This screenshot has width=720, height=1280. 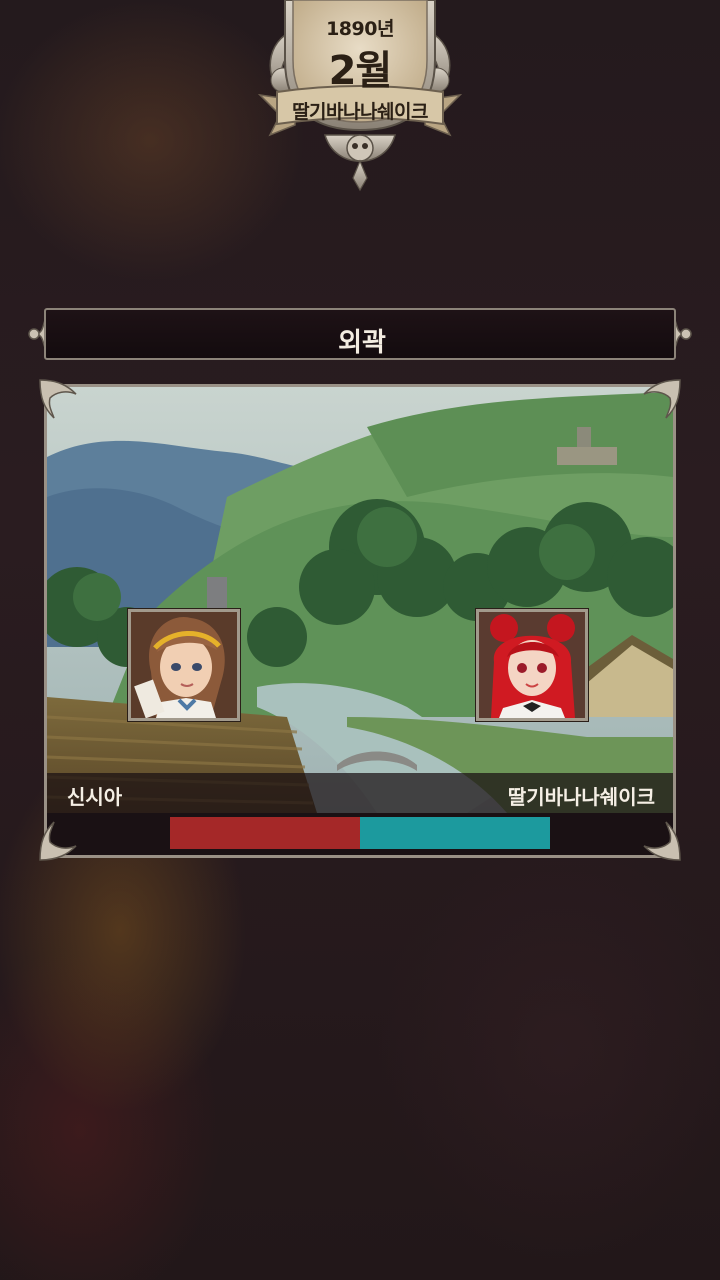 What do you see at coordinates (265, 833) in the screenshot?
I see `left-score-bar` at bounding box center [265, 833].